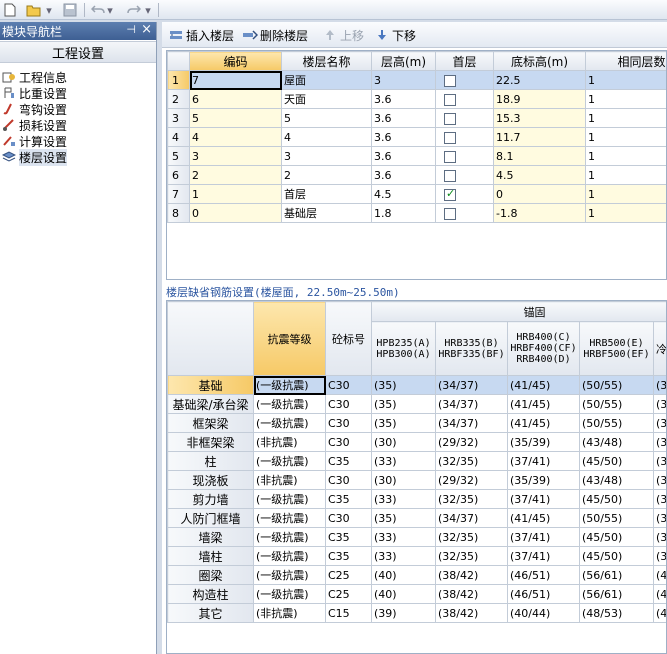 The height and width of the screenshot is (654, 667). I want to click on row-header: 墙梁, so click(210, 537).